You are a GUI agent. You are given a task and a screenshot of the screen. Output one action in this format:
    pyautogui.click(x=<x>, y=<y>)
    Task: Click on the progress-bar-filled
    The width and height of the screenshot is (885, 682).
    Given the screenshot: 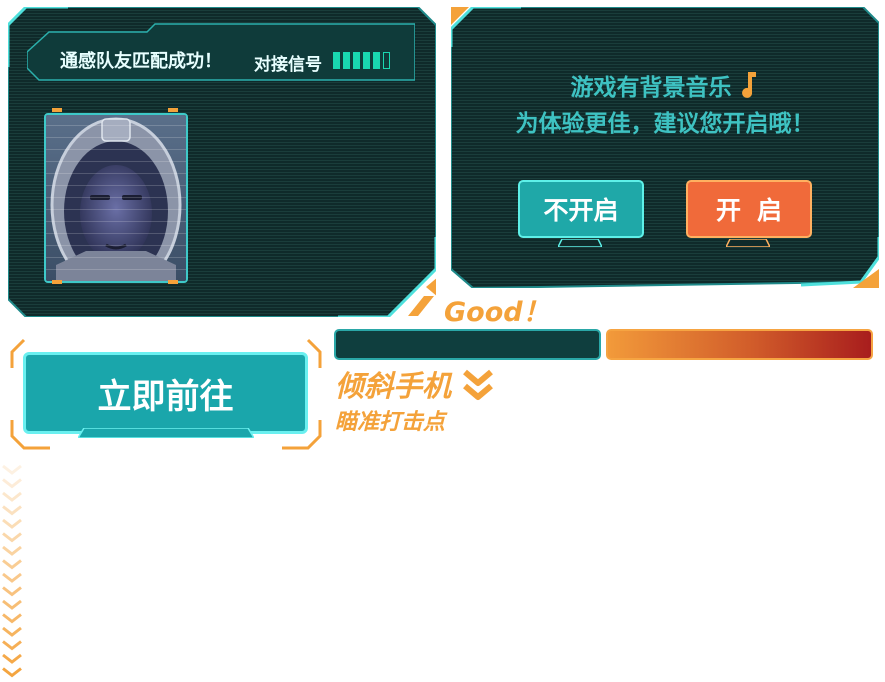 What is the action you would take?
    pyautogui.click(x=739, y=344)
    